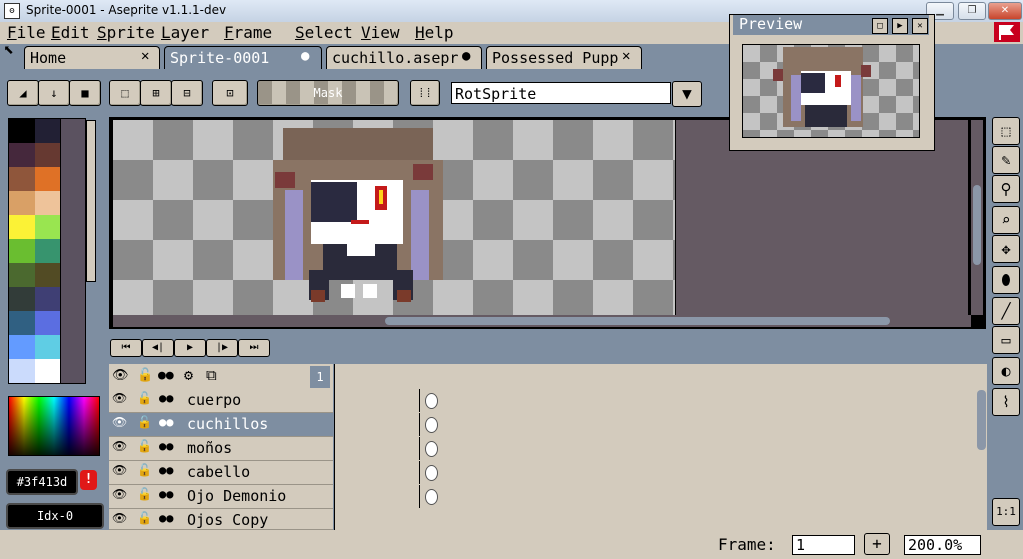 Image resolution: width=1023 pixels, height=559 pixels. I want to click on move-icon: ✥, so click(1006, 249).